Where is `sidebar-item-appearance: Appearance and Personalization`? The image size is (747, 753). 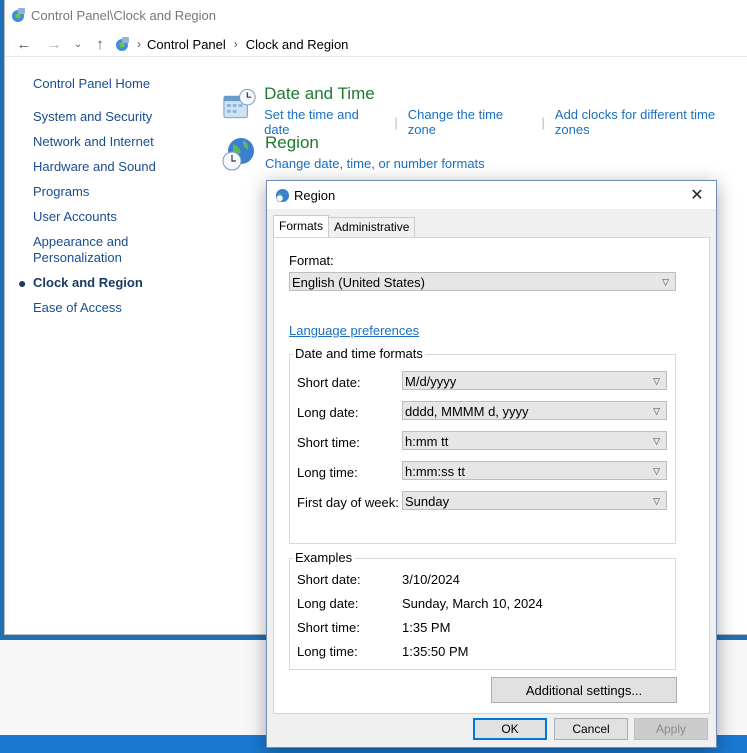 sidebar-item-appearance: Appearance and Personalization is located at coordinates (88, 250).